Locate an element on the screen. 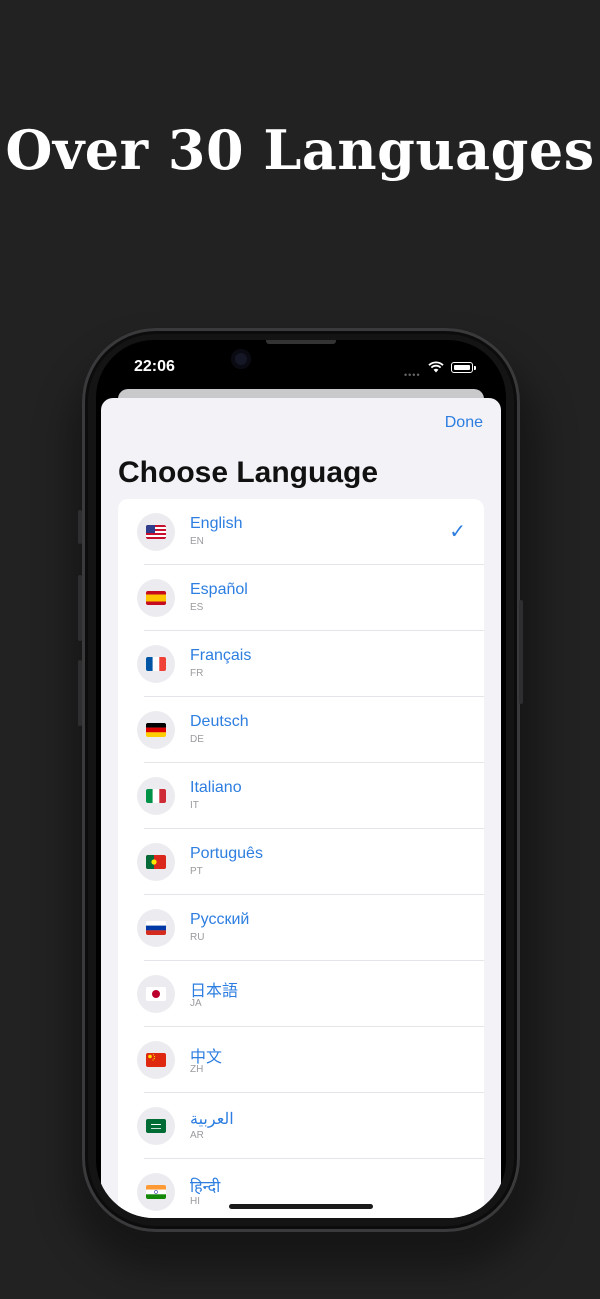 This screenshot has width=600, height=1299. checkmark-icon: ✓ is located at coordinates (457, 532).